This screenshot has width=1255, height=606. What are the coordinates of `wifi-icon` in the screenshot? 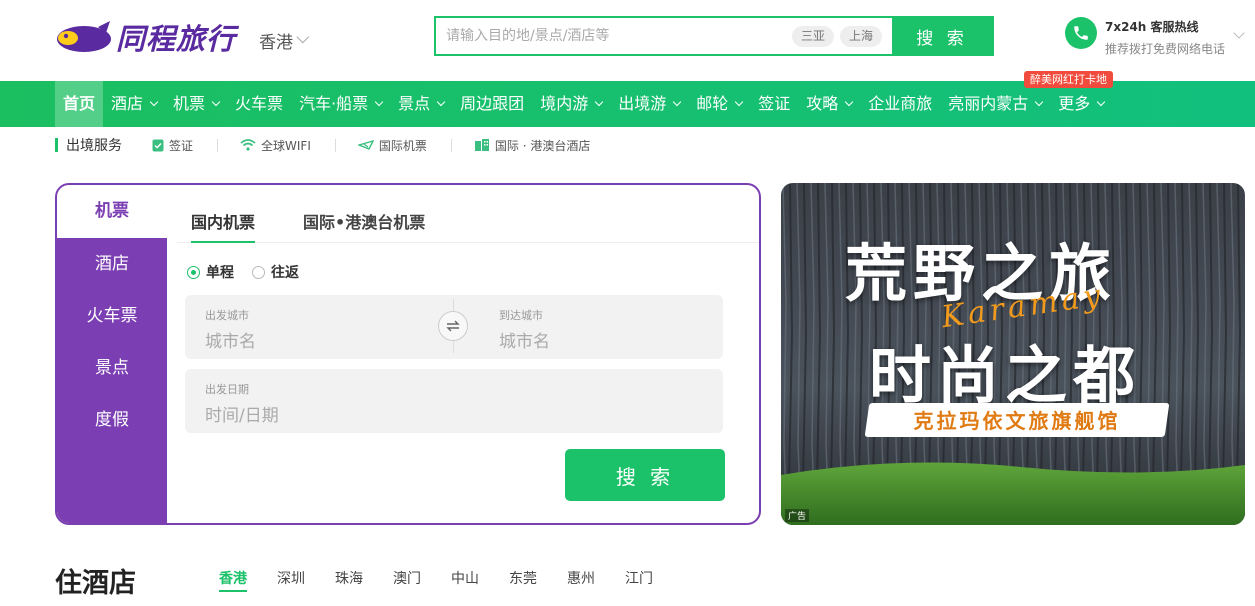 It's located at (248, 145).